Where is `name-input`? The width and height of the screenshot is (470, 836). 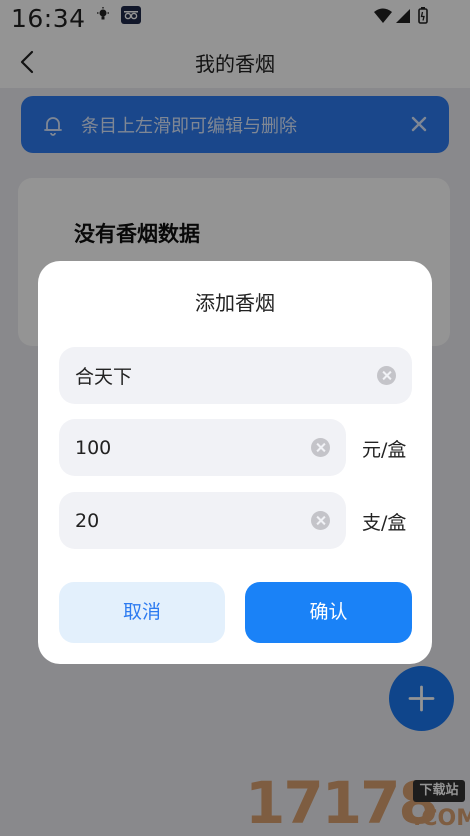
name-input is located at coordinates (221, 375).